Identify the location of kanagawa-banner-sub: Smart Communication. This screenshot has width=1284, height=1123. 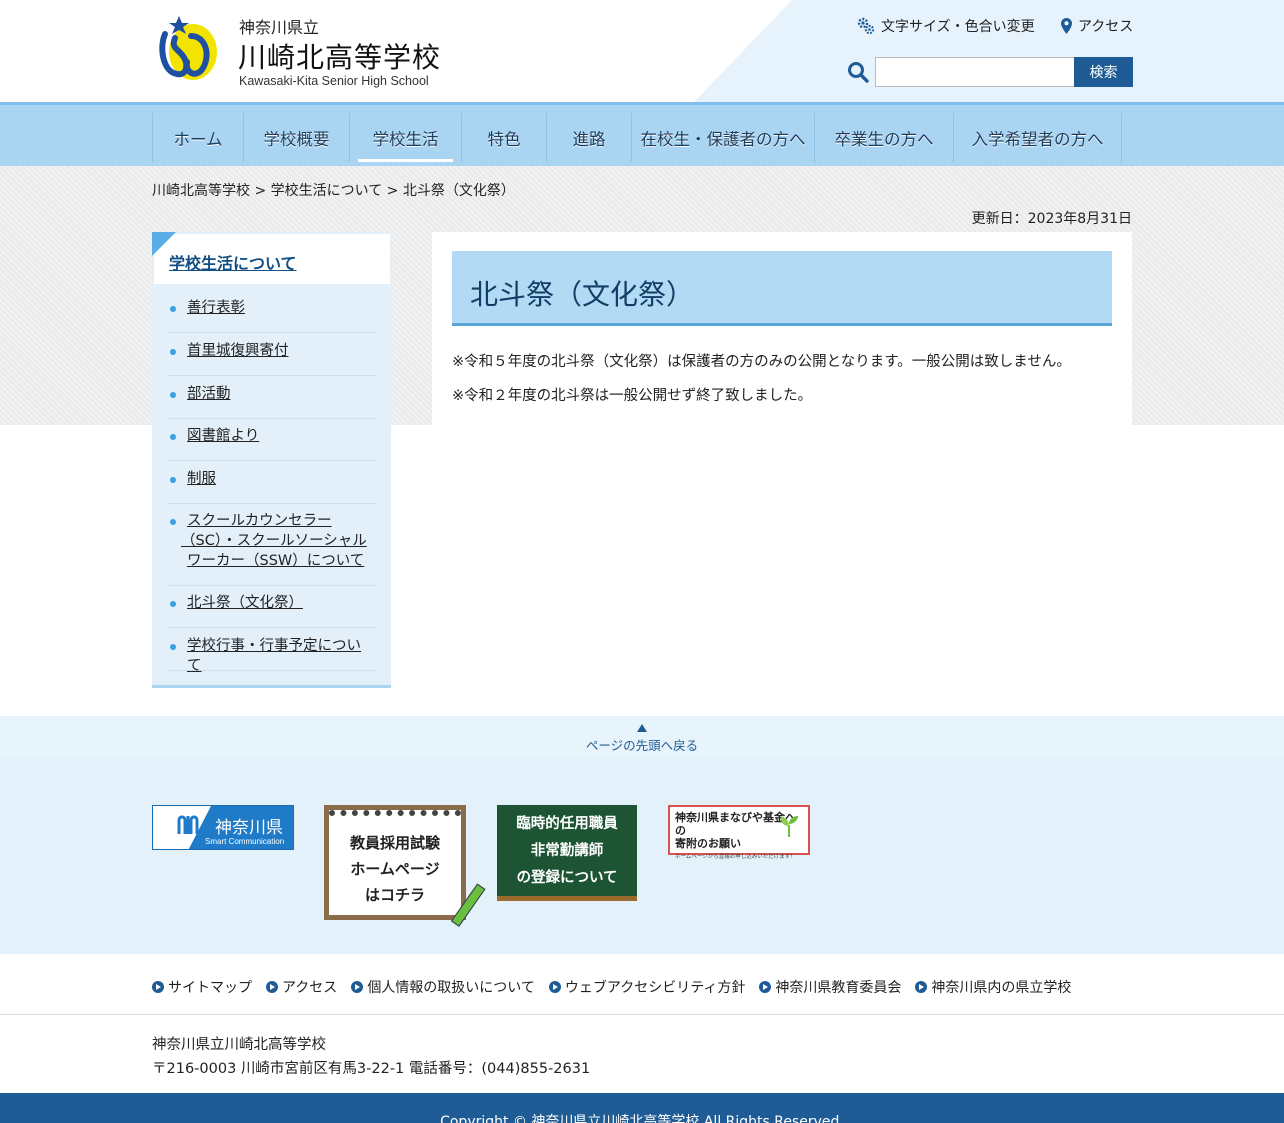
(245, 841).